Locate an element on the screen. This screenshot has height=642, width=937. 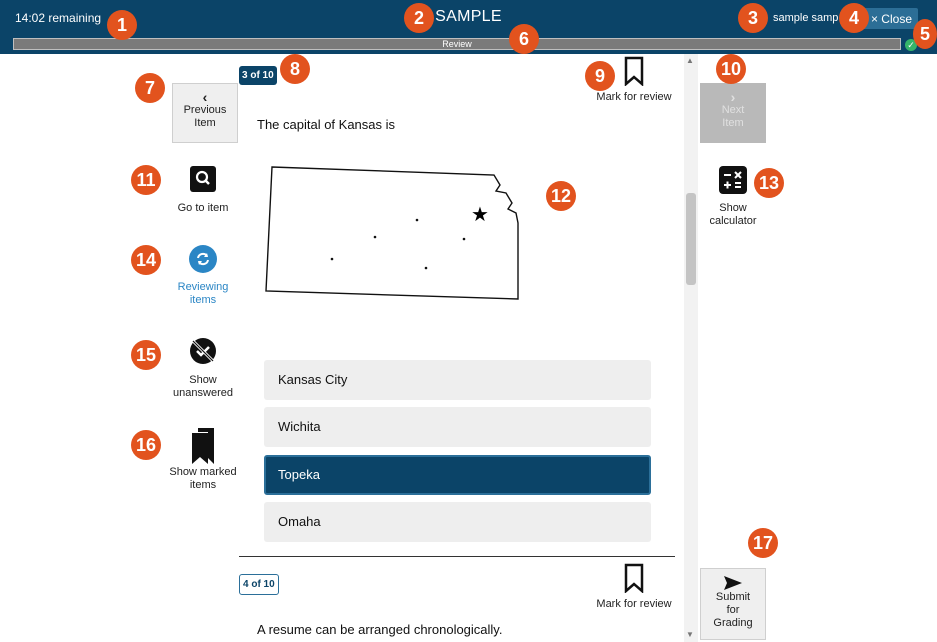
calculator-icon is located at coordinates (733, 180).